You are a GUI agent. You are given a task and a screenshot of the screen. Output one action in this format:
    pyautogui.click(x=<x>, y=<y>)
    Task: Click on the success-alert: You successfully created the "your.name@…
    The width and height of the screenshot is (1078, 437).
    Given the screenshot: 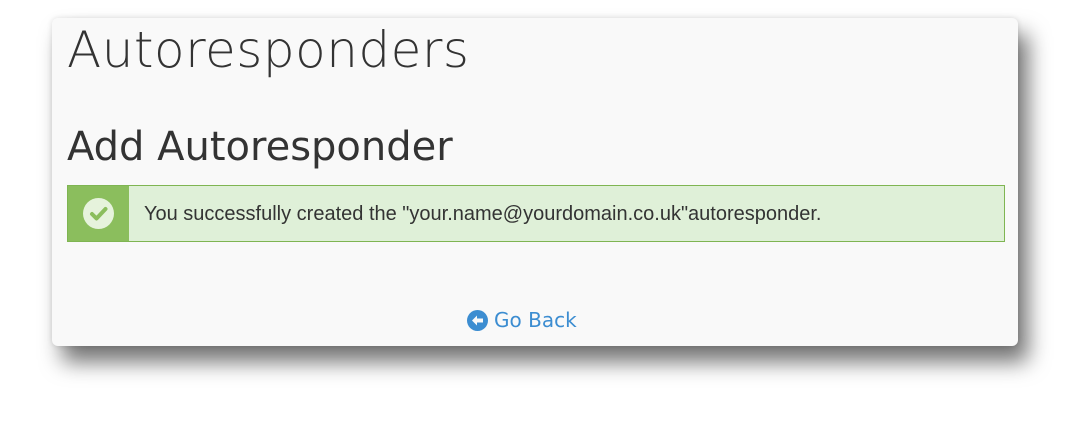 What is the action you would take?
    pyautogui.click(x=536, y=213)
    